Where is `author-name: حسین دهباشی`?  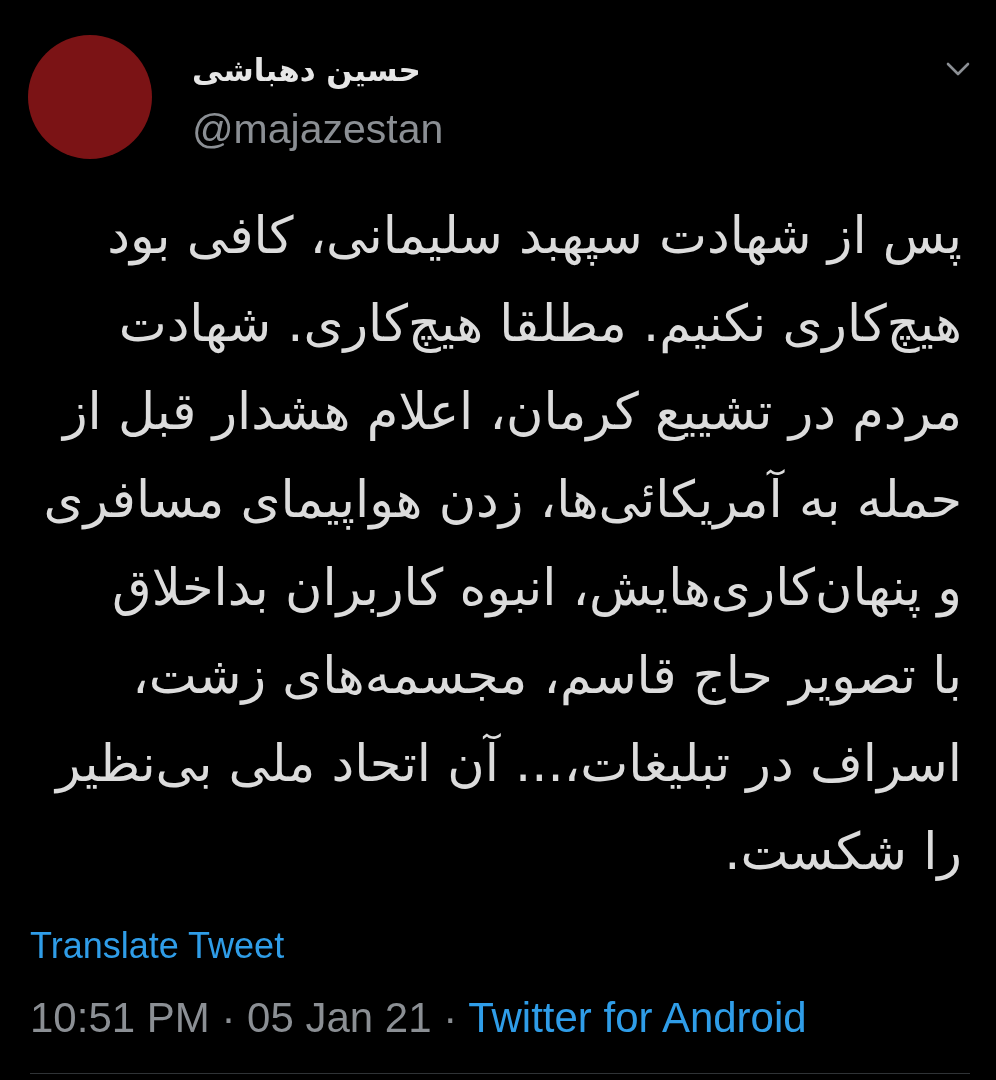
author-name: حسین دهباشی is located at coordinates (306, 70).